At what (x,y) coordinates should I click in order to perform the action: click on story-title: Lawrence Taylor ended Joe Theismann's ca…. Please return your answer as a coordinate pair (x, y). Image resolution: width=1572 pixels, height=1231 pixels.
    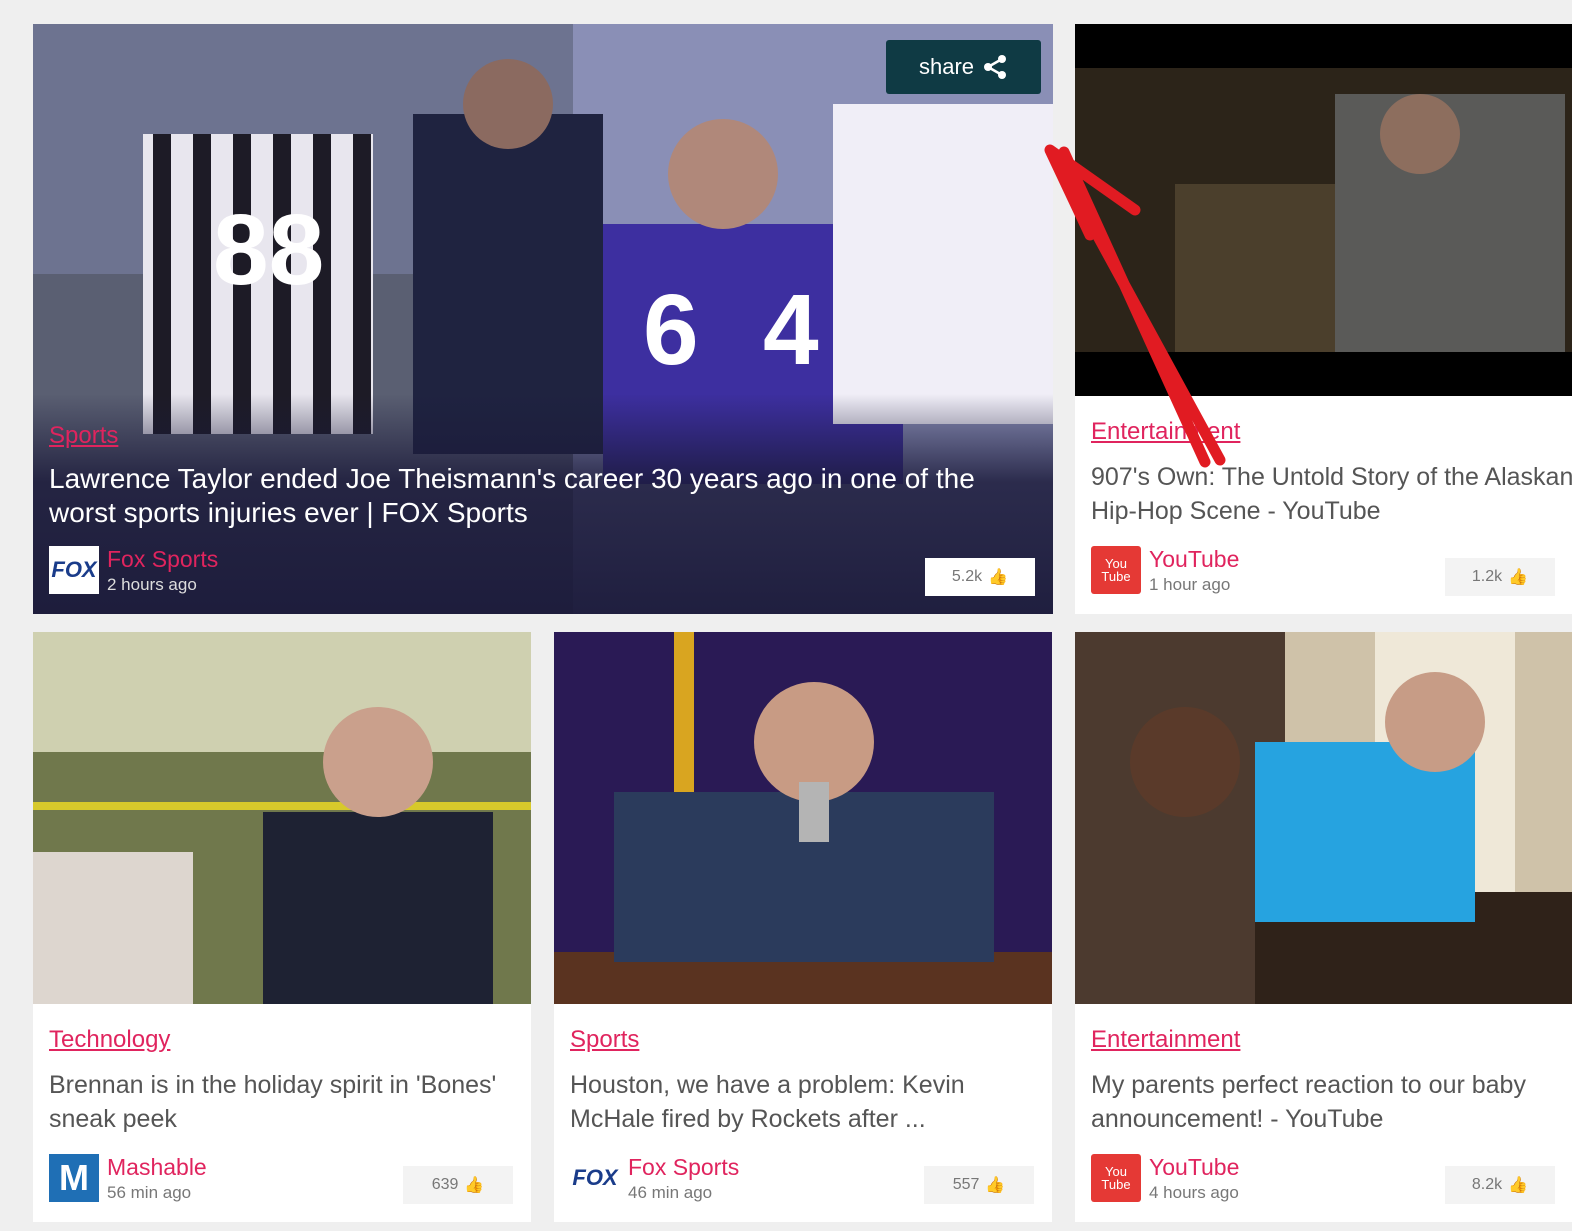
    Looking at the image, I should click on (541, 496).